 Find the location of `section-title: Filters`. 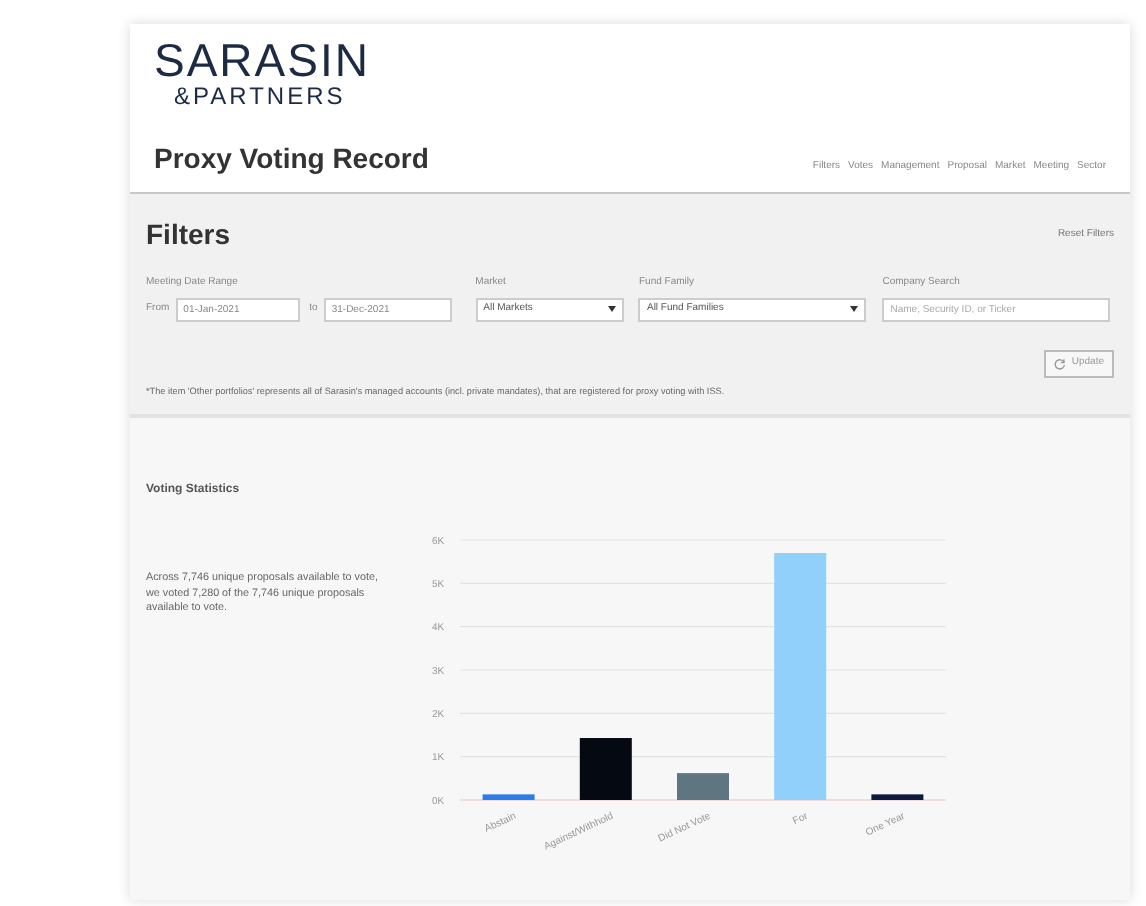

section-title: Filters is located at coordinates (188, 235).